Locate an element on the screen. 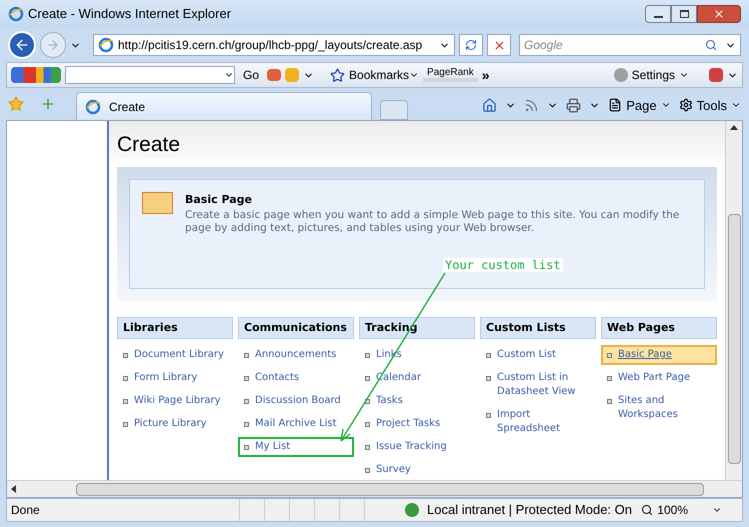 The height and width of the screenshot is (527, 749). create-link: Survey is located at coordinates (417, 470).